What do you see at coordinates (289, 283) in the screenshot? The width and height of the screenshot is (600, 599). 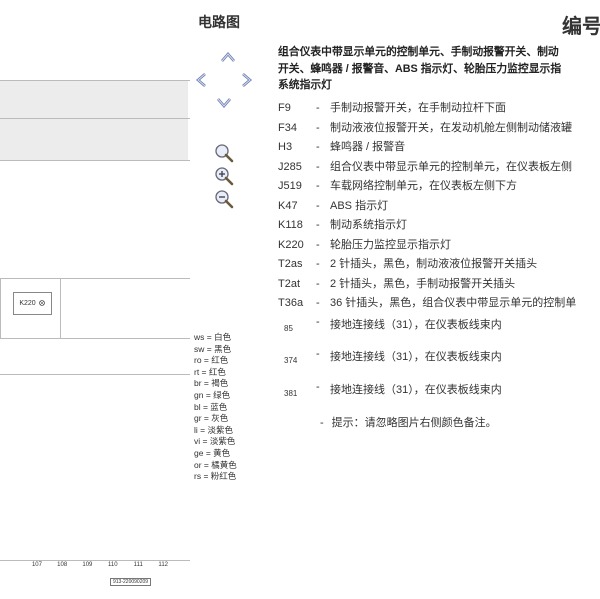 I see `item-code: T2at` at bounding box center [289, 283].